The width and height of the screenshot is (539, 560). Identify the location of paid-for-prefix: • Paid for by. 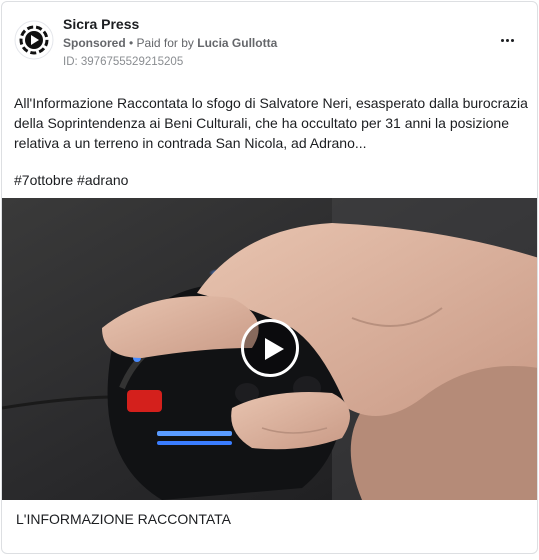
(161, 43).